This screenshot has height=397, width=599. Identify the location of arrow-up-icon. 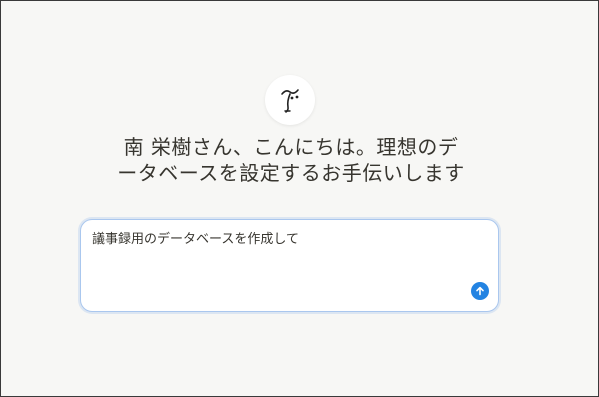
(480, 291).